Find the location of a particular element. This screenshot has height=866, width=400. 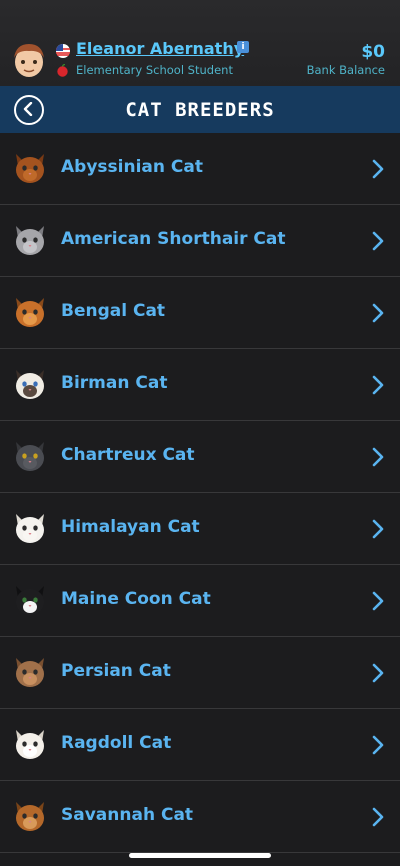

breeder-row: Maine Coon Cat is located at coordinates (200, 601).